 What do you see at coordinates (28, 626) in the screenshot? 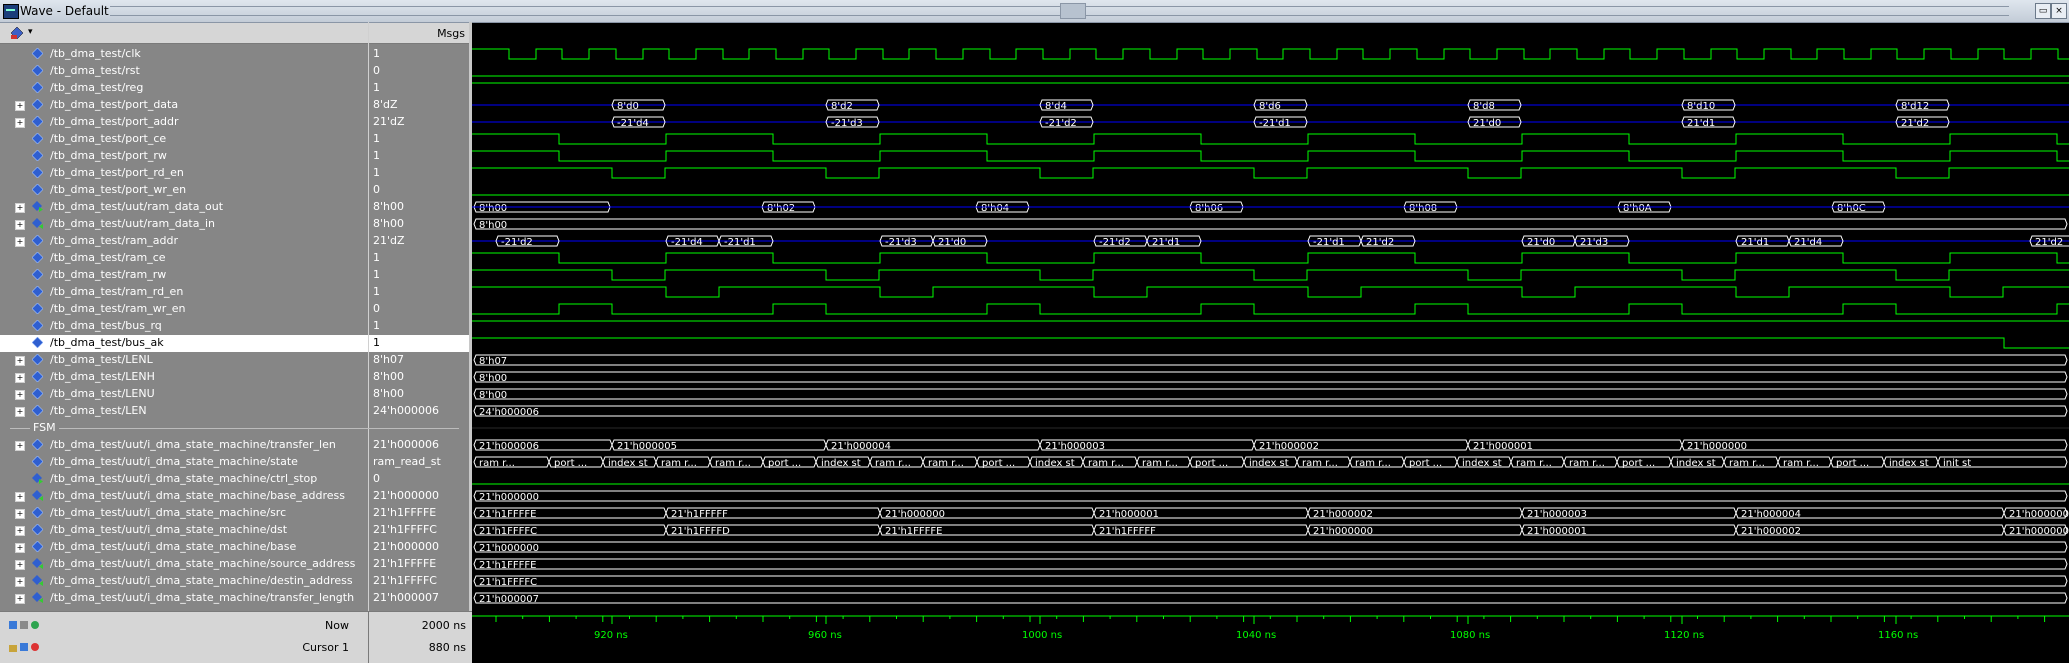
I see `cursor-tools-icon` at bounding box center [28, 626].